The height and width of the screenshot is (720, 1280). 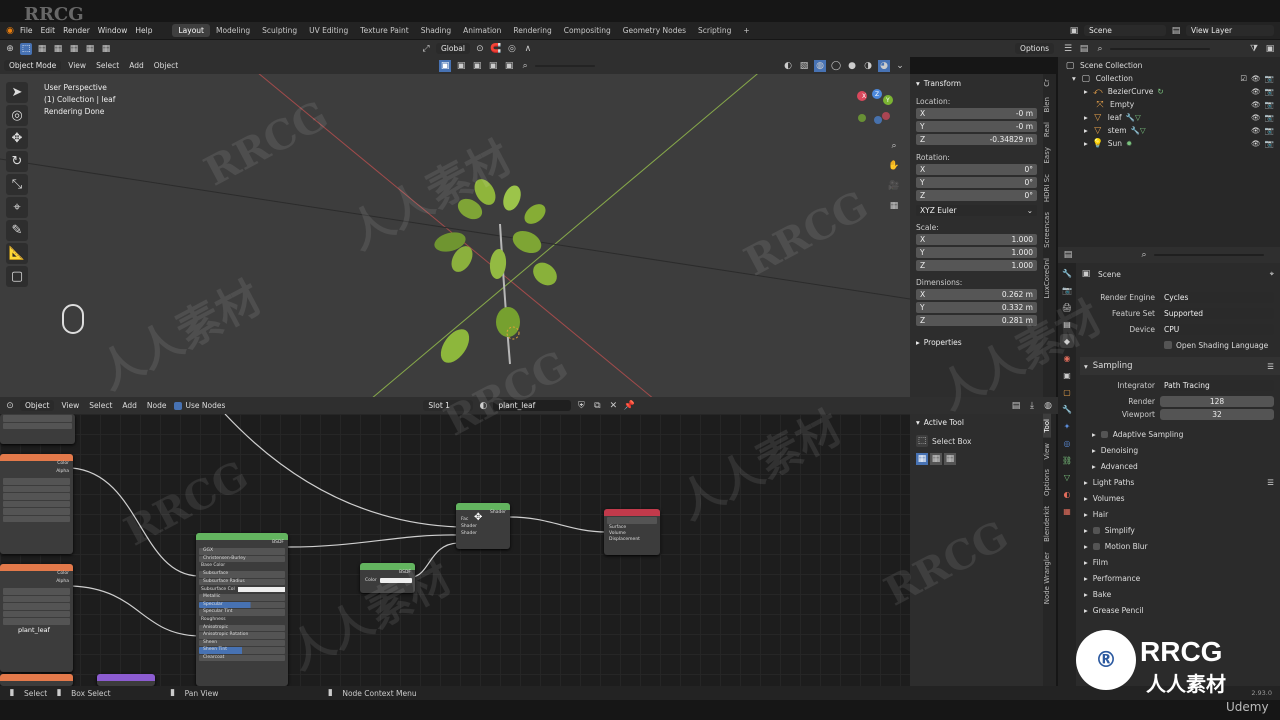 I want to click on tab-uv-editing: UV Editing, so click(x=328, y=30).